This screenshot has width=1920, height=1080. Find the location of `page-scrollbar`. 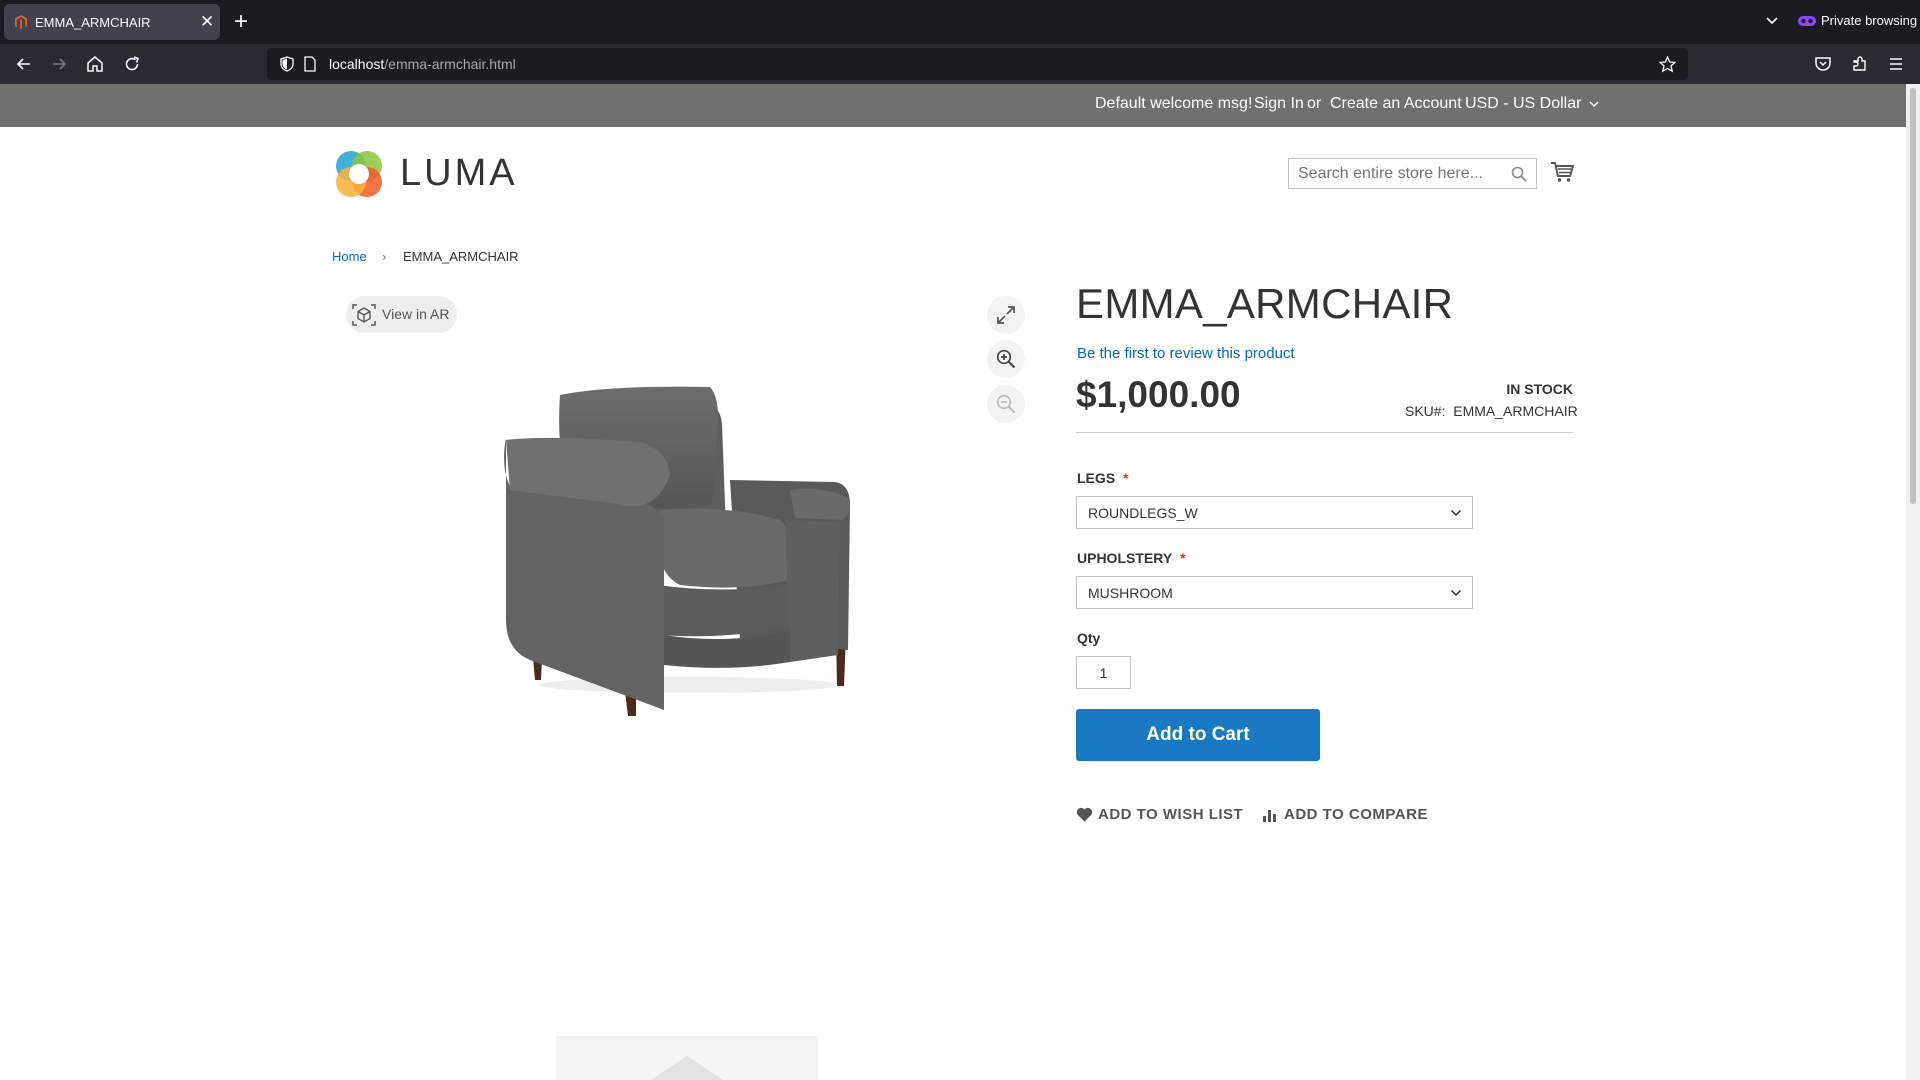

page-scrollbar is located at coordinates (1913, 582).